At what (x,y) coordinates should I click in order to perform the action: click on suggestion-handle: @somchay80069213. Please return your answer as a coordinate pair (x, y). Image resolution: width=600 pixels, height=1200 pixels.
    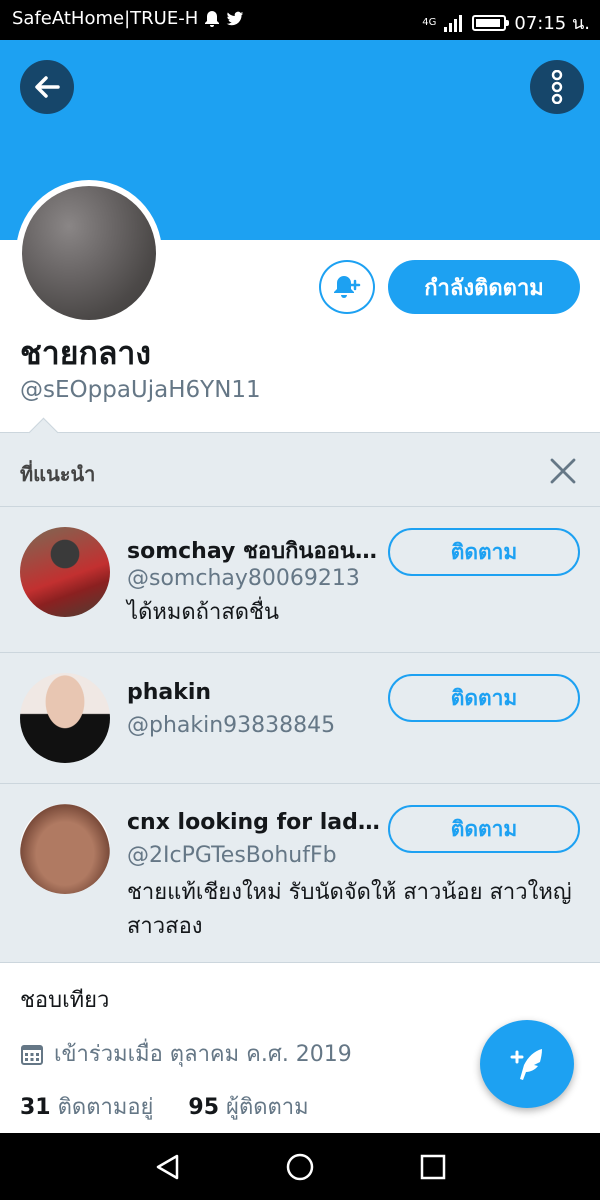
    Looking at the image, I should click on (243, 578).